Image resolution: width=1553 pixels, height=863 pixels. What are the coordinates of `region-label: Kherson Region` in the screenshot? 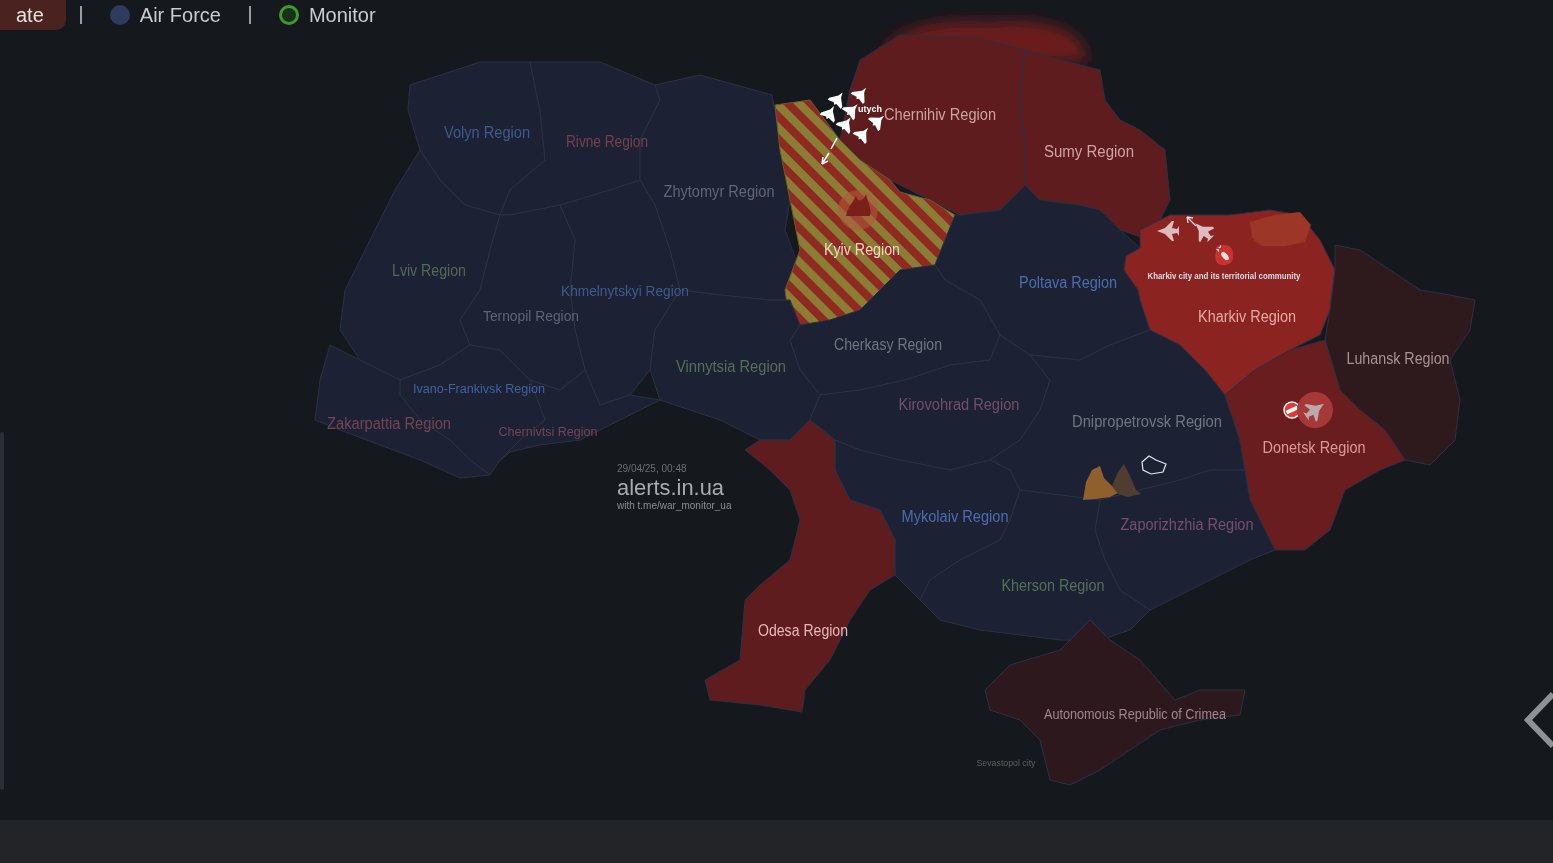 It's located at (1059, 585).